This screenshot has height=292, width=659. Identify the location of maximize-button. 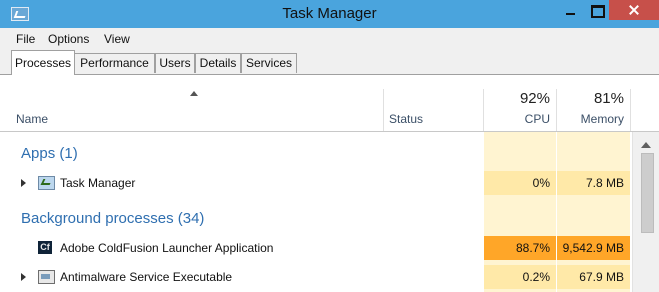
(597, 10).